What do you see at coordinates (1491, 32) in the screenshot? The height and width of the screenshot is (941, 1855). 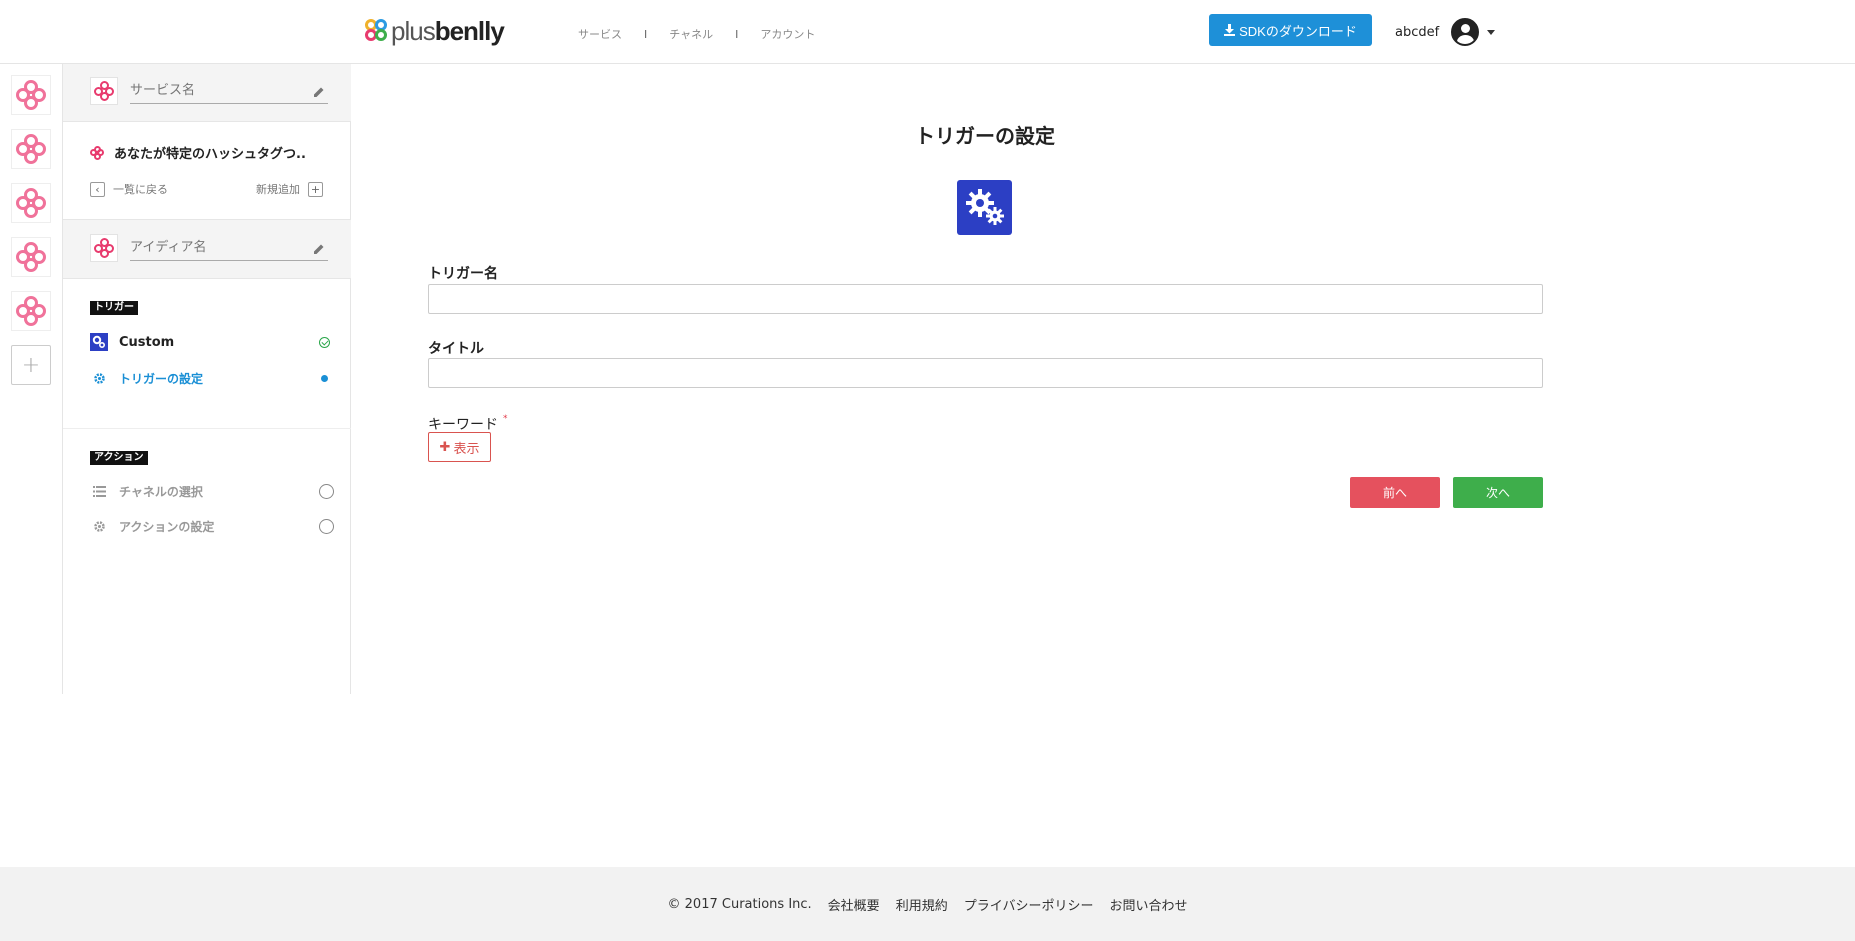 I see `caret-down-icon` at bounding box center [1491, 32].